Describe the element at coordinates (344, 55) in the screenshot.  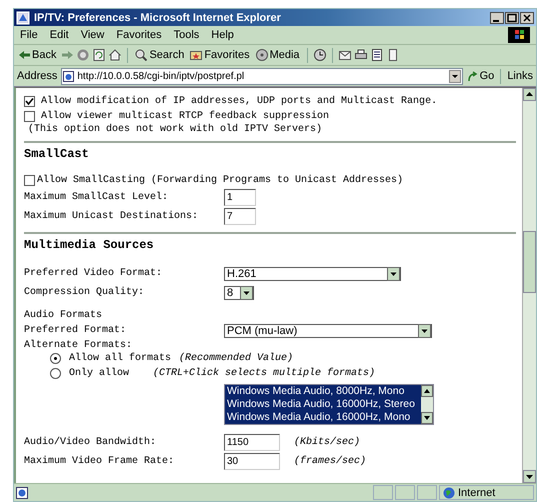
I see `envelope-icon` at that location.